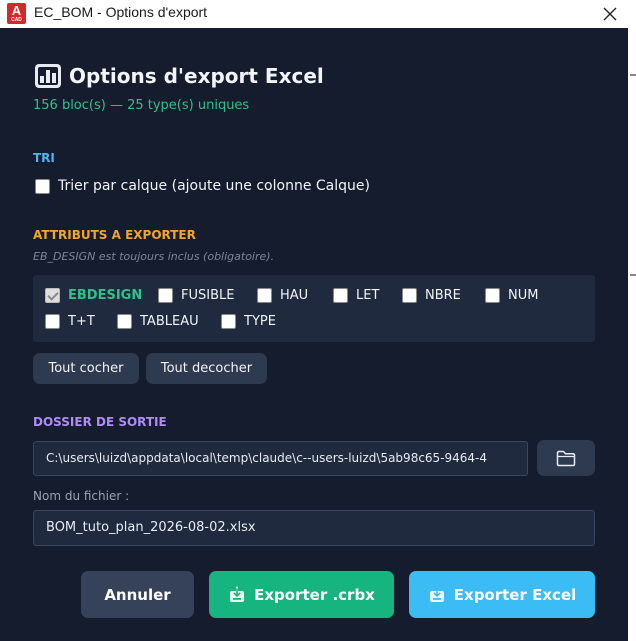 Image resolution: width=636 pixels, height=641 pixels. What do you see at coordinates (237, 595) in the screenshot?
I see `export-crbx-icon` at bounding box center [237, 595].